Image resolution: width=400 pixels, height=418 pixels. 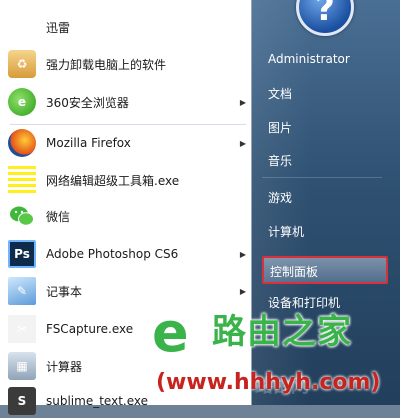 What do you see at coordinates (112, 254) in the screenshot?
I see `program-label: Adobe Photoshop CS6` at bounding box center [112, 254].